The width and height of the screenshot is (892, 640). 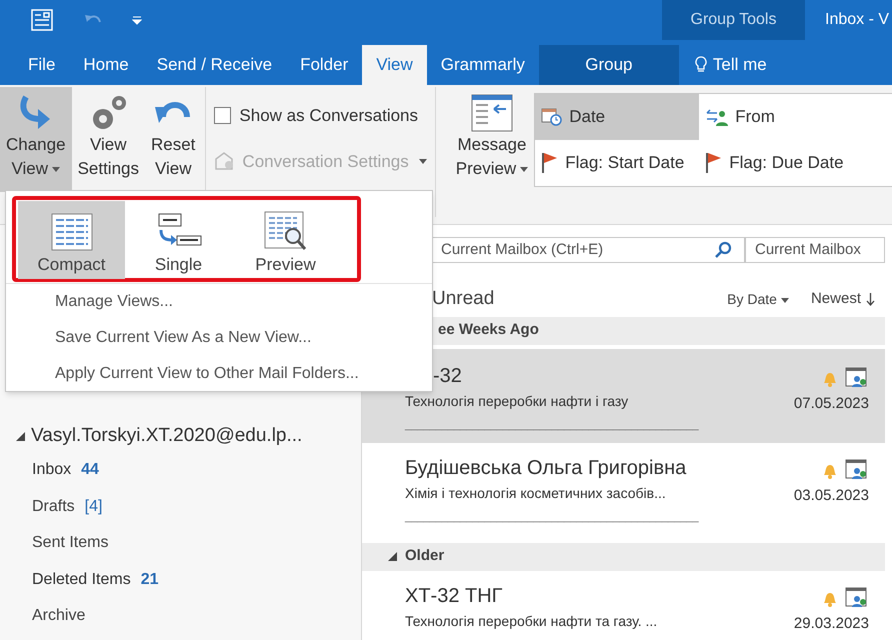 I want to click on ribbon-tab: Grammarly, so click(x=482, y=65).